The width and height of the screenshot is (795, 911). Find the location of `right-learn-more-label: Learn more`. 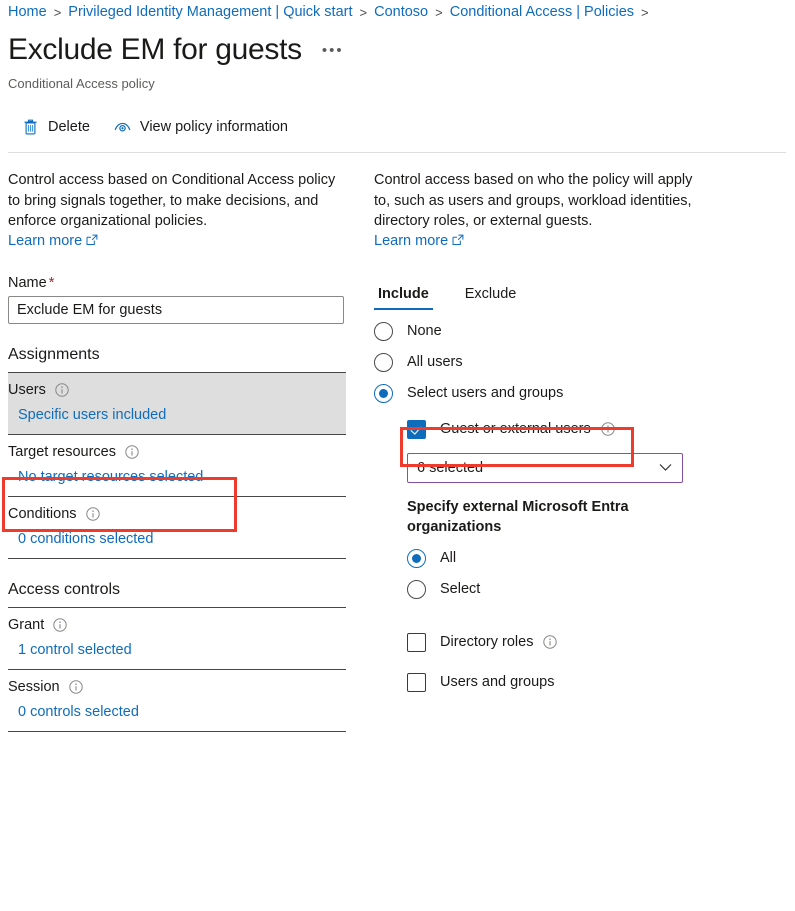

right-learn-more-label: Learn more is located at coordinates (411, 240).